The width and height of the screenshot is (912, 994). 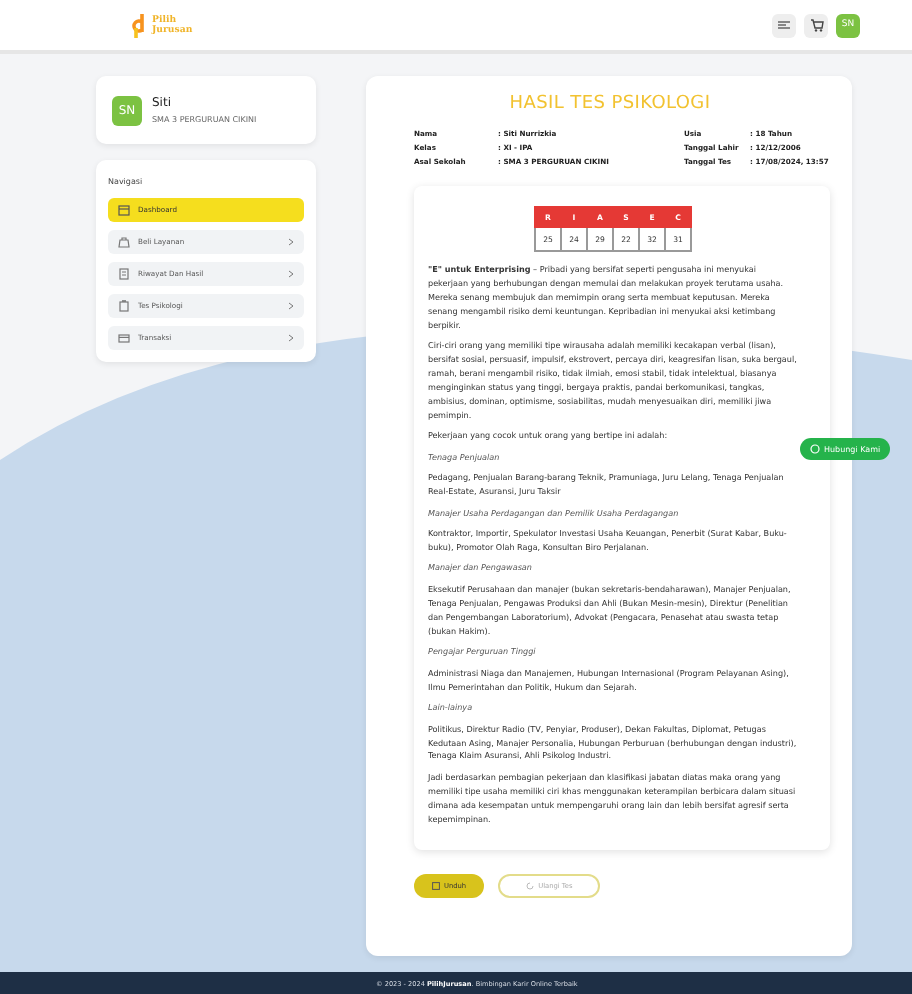 I want to click on logo-icon, so click(x=140, y=25).